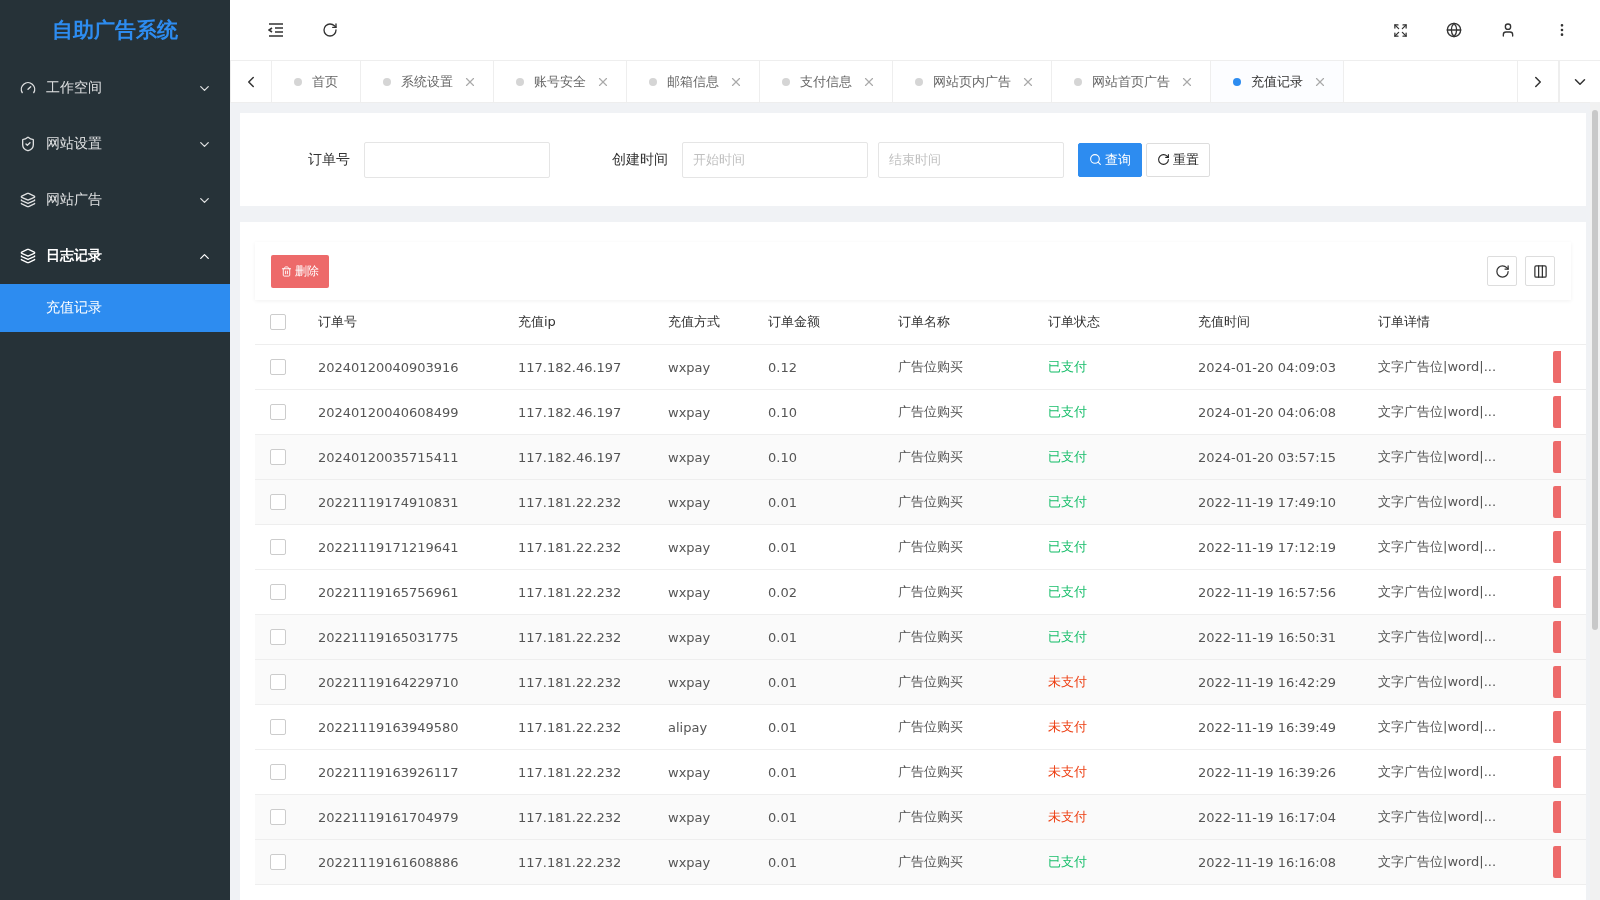 This screenshot has height=900, width=1600. Describe the element at coordinates (924, 322) in the screenshot. I see `column-header: 订单名称` at that location.